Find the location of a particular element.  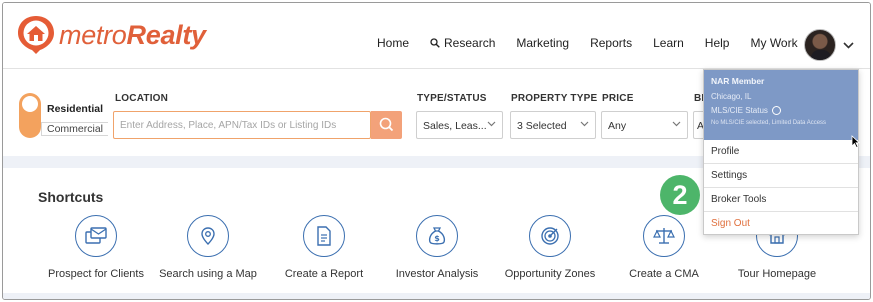

nav-research: Research is located at coordinates (462, 43).